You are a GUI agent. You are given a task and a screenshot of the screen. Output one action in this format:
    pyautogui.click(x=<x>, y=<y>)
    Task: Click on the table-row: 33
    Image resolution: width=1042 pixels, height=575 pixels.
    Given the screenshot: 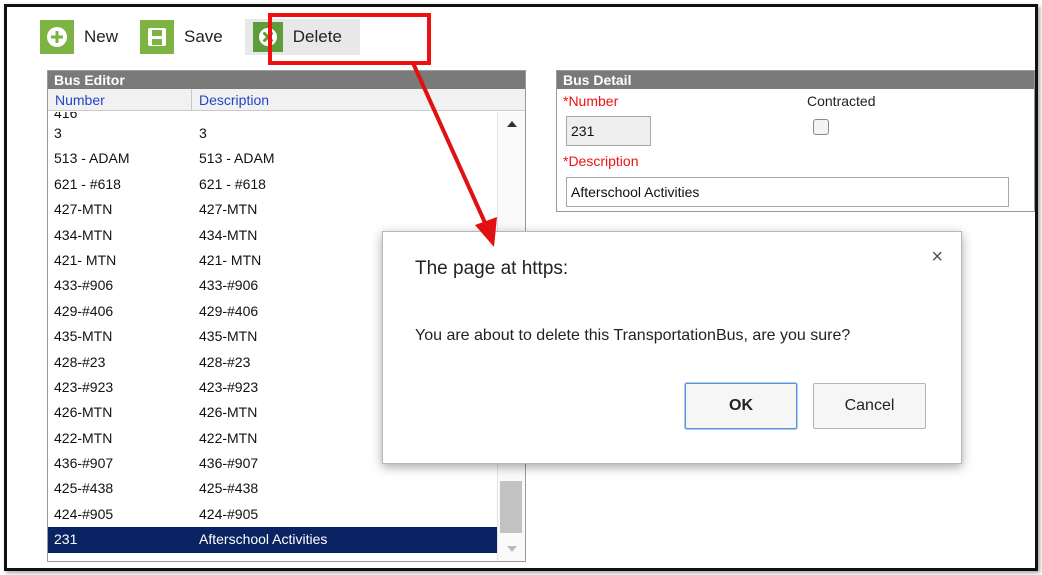 What is the action you would take?
    pyautogui.click(x=272, y=133)
    